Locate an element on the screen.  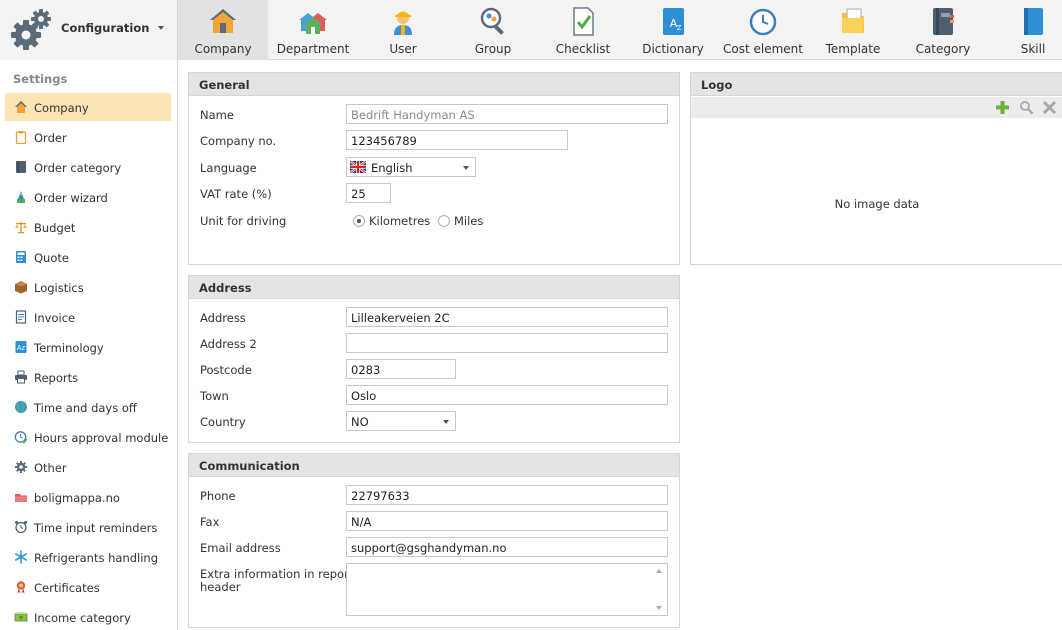
language-select: English is located at coordinates (411, 167).